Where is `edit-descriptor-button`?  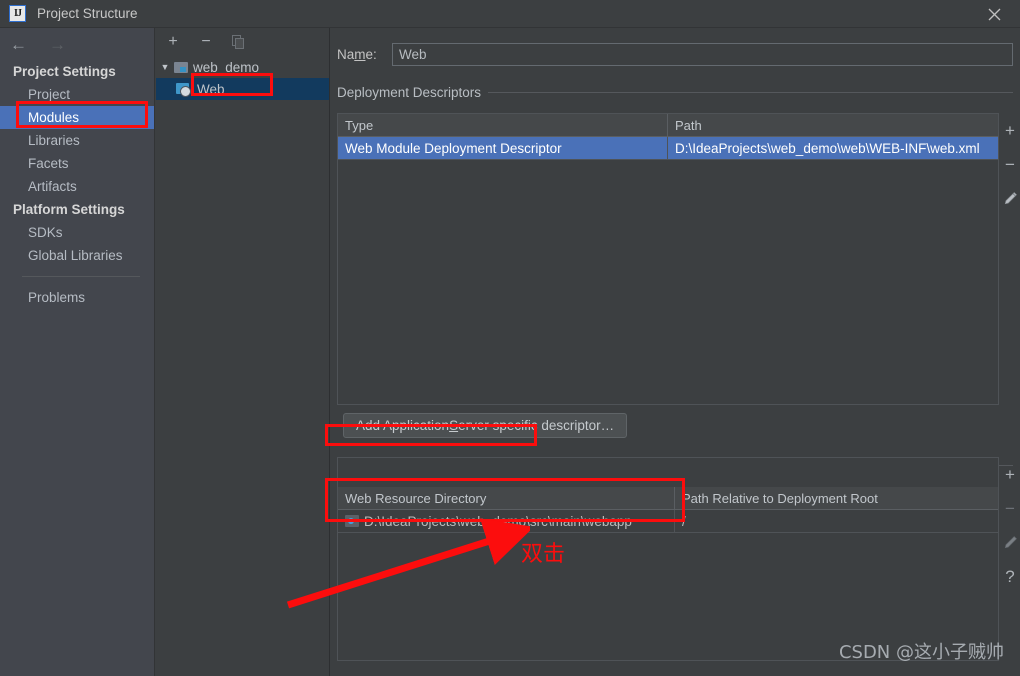
edit-descriptor-button is located at coordinates (1009, 198).